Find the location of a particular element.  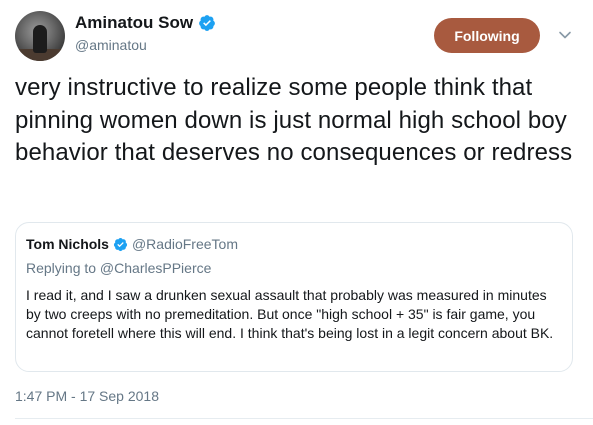

author-avatar is located at coordinates (40, 36).